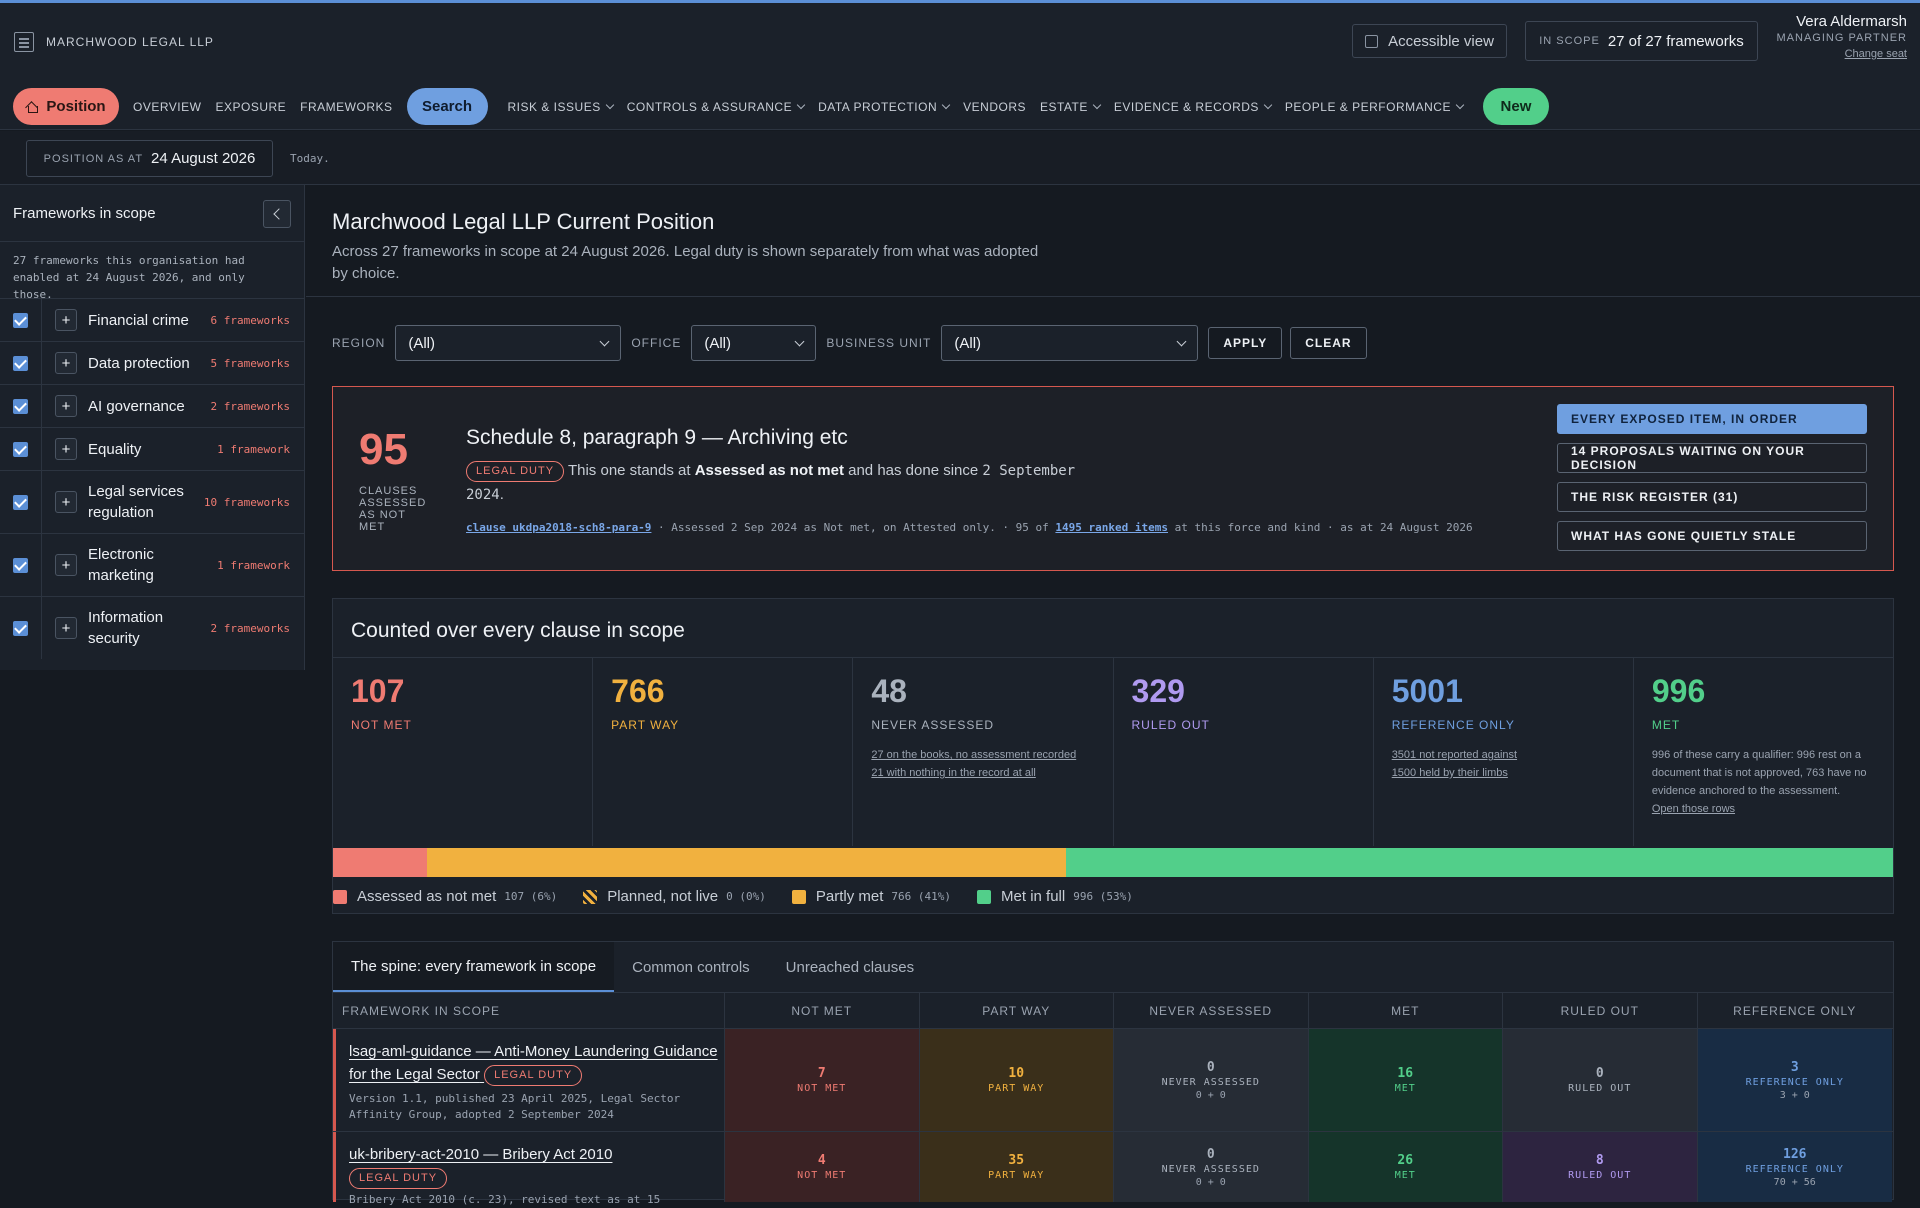 The height and width of the screenshot is (1208, 1920). Describe the element at coordinates (986, 773) in the screenshot. I see `detail-link: 21 with nothing in the record at all` at that location.